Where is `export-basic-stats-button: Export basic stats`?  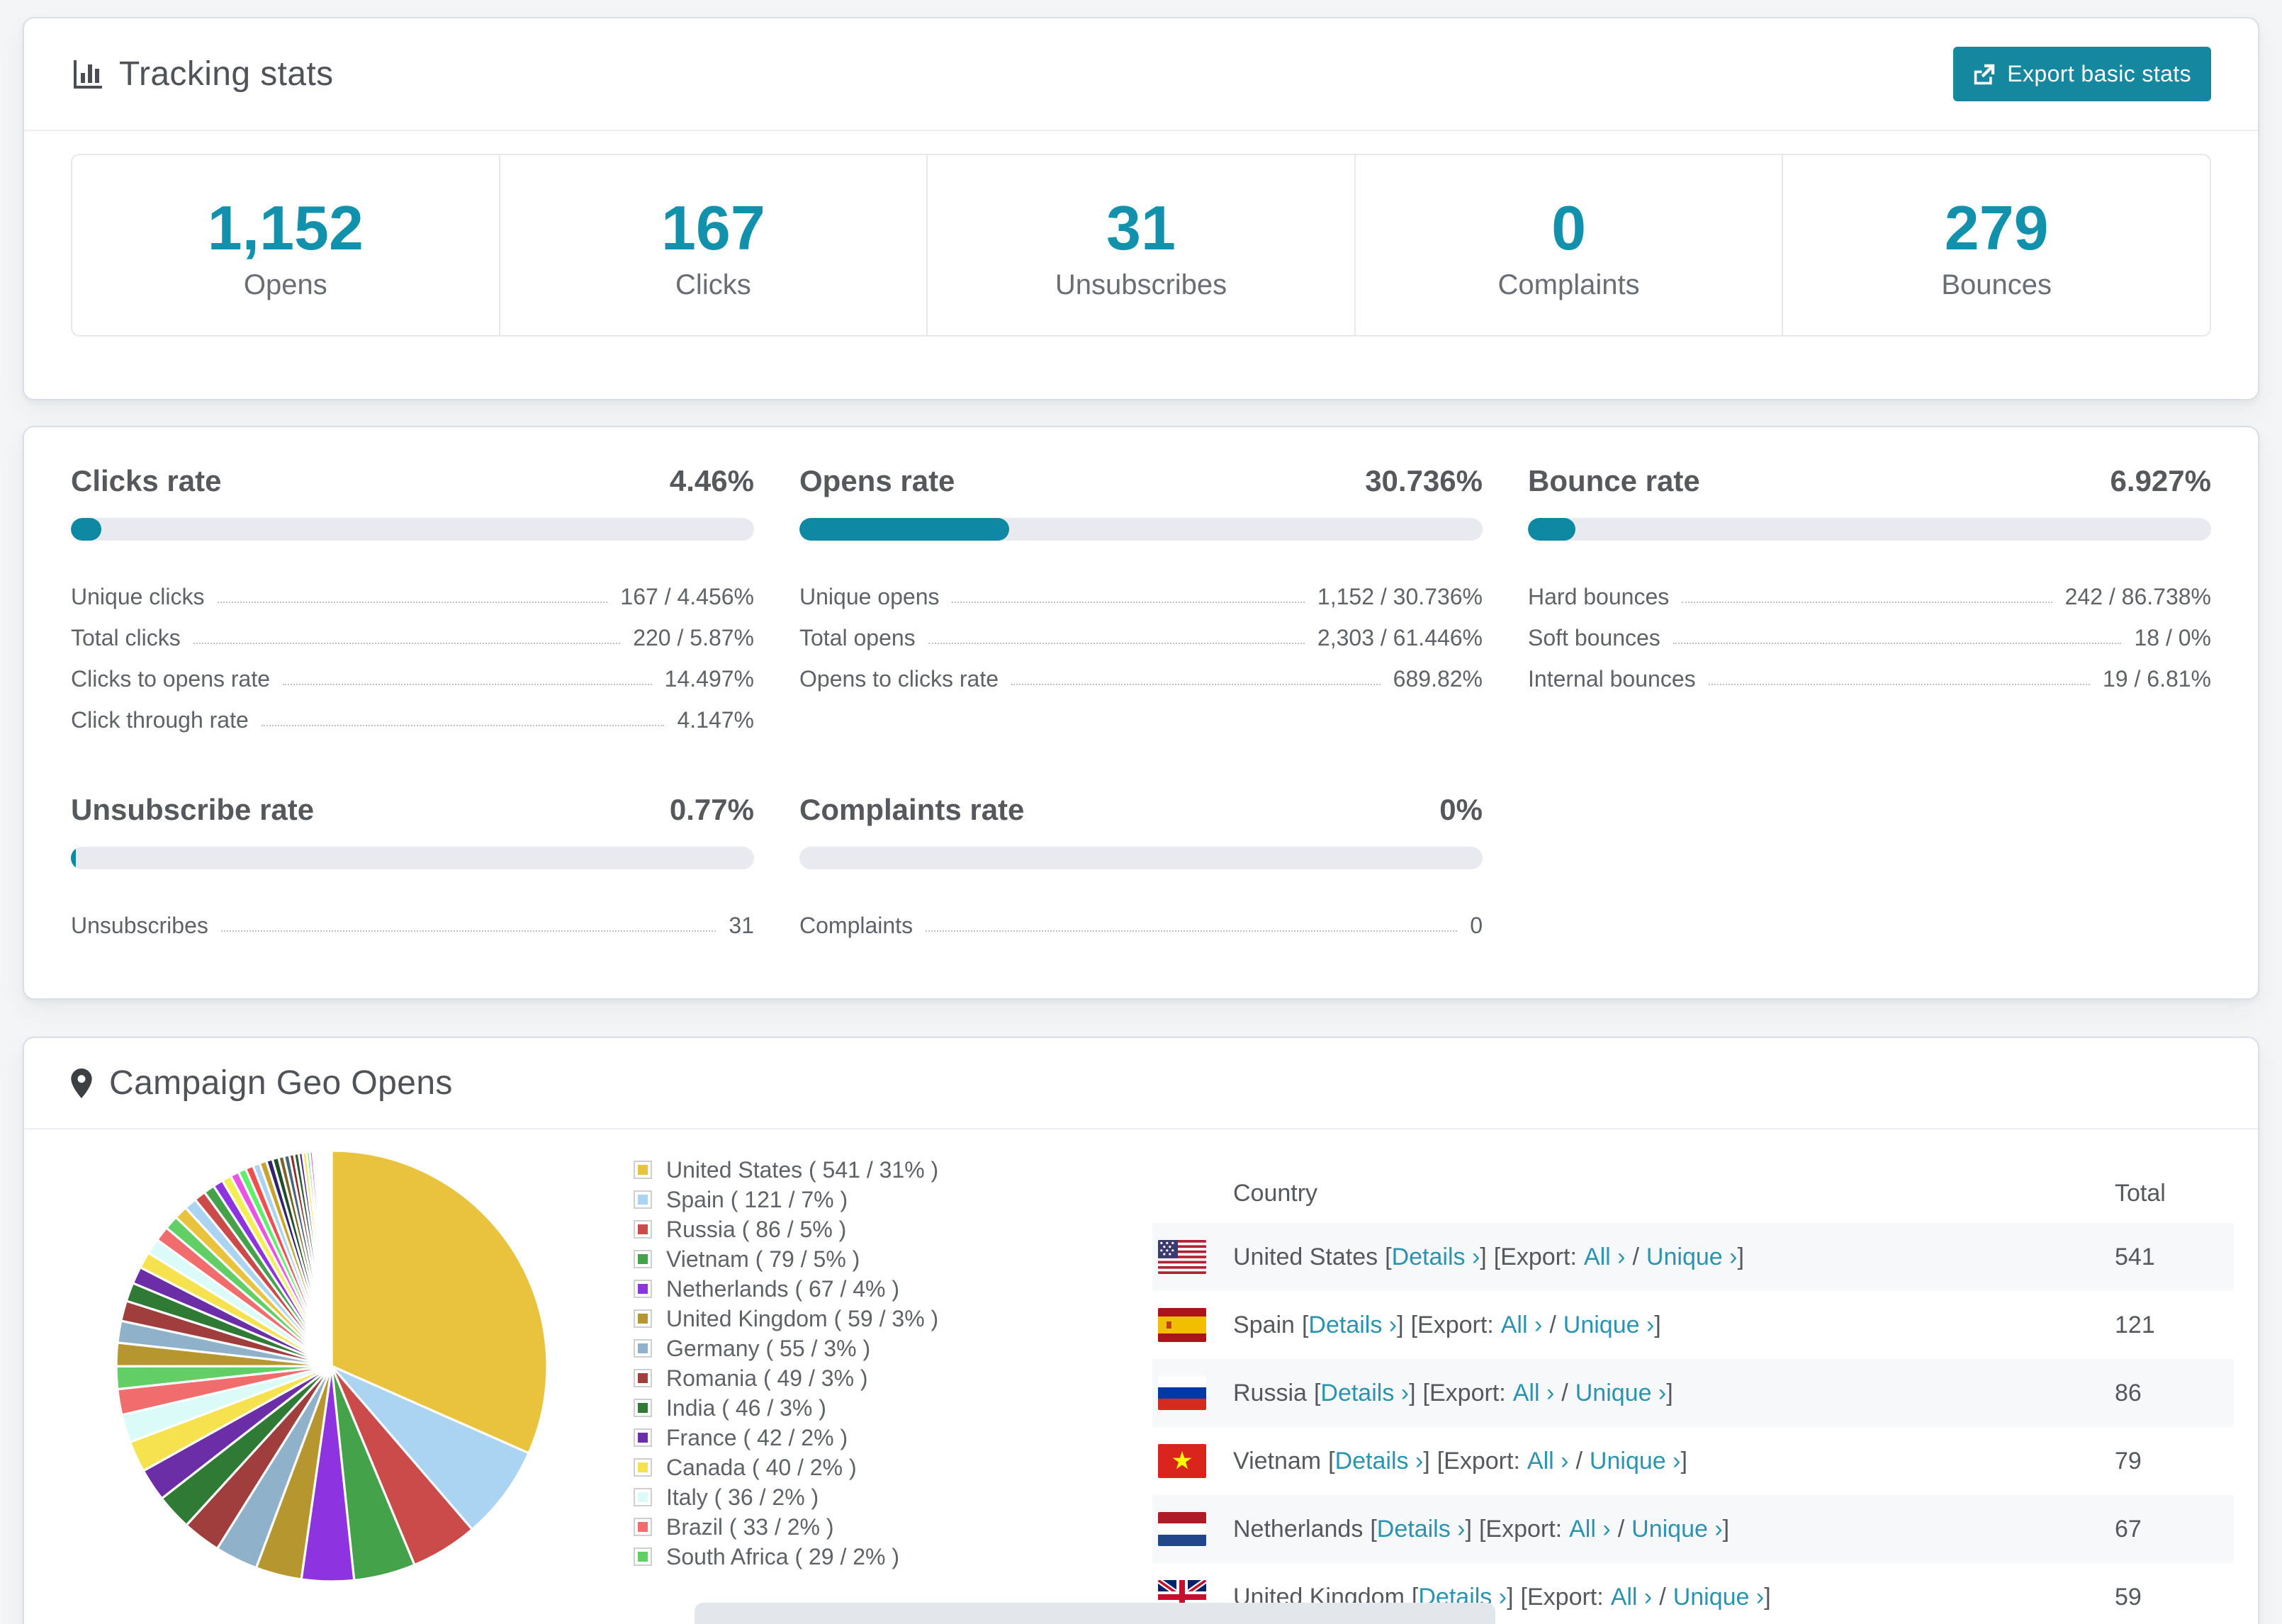 export-basic-stats-button: Export basic stats is located at coordinates (2082, 74).